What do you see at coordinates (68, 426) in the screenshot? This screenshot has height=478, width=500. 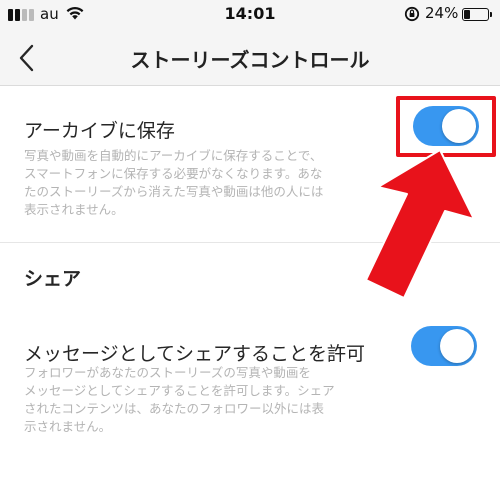 I see `allow-share-description-line: 示されません。` at bounding box center [68, 426].